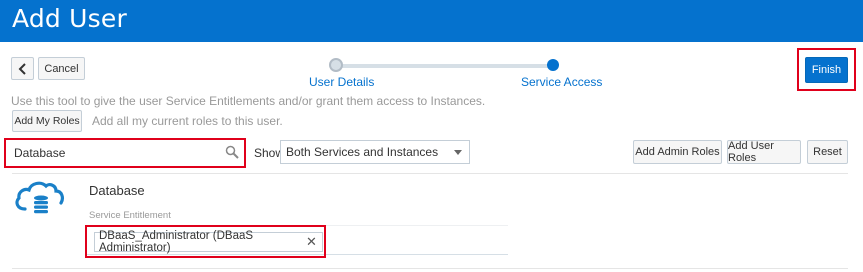  I want to click on train-stop-service-access, so click(553, 65).